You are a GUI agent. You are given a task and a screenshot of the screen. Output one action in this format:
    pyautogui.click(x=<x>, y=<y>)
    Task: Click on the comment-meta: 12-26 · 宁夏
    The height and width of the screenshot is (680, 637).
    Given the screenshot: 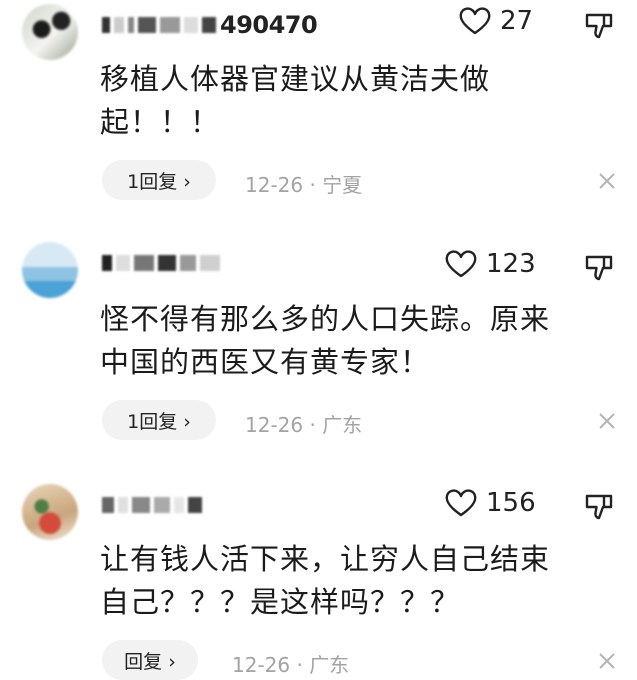 What is the action you would take?
    pyautogui.click(x=304, y=185)
    